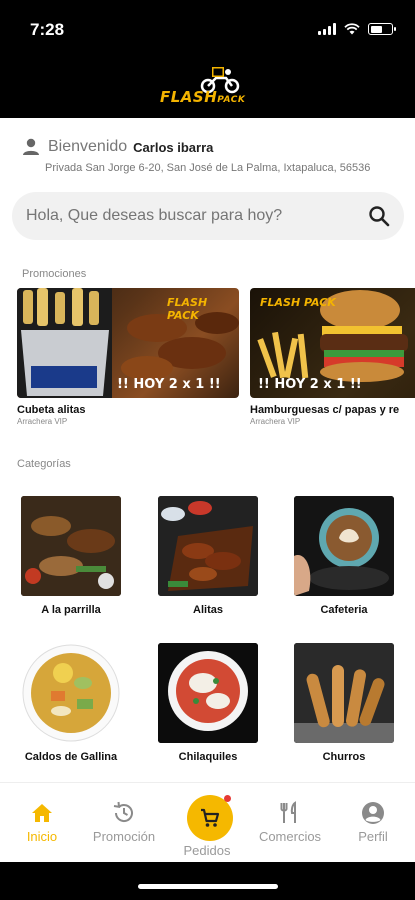 This screenshot has width=415, height=900. I want to click on status-icons, so click(357, 29).